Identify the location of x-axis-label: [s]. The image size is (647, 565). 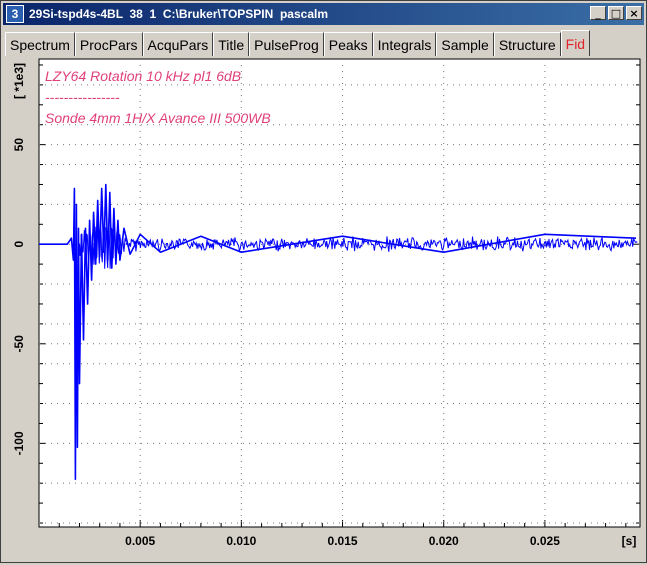
(629, 541).